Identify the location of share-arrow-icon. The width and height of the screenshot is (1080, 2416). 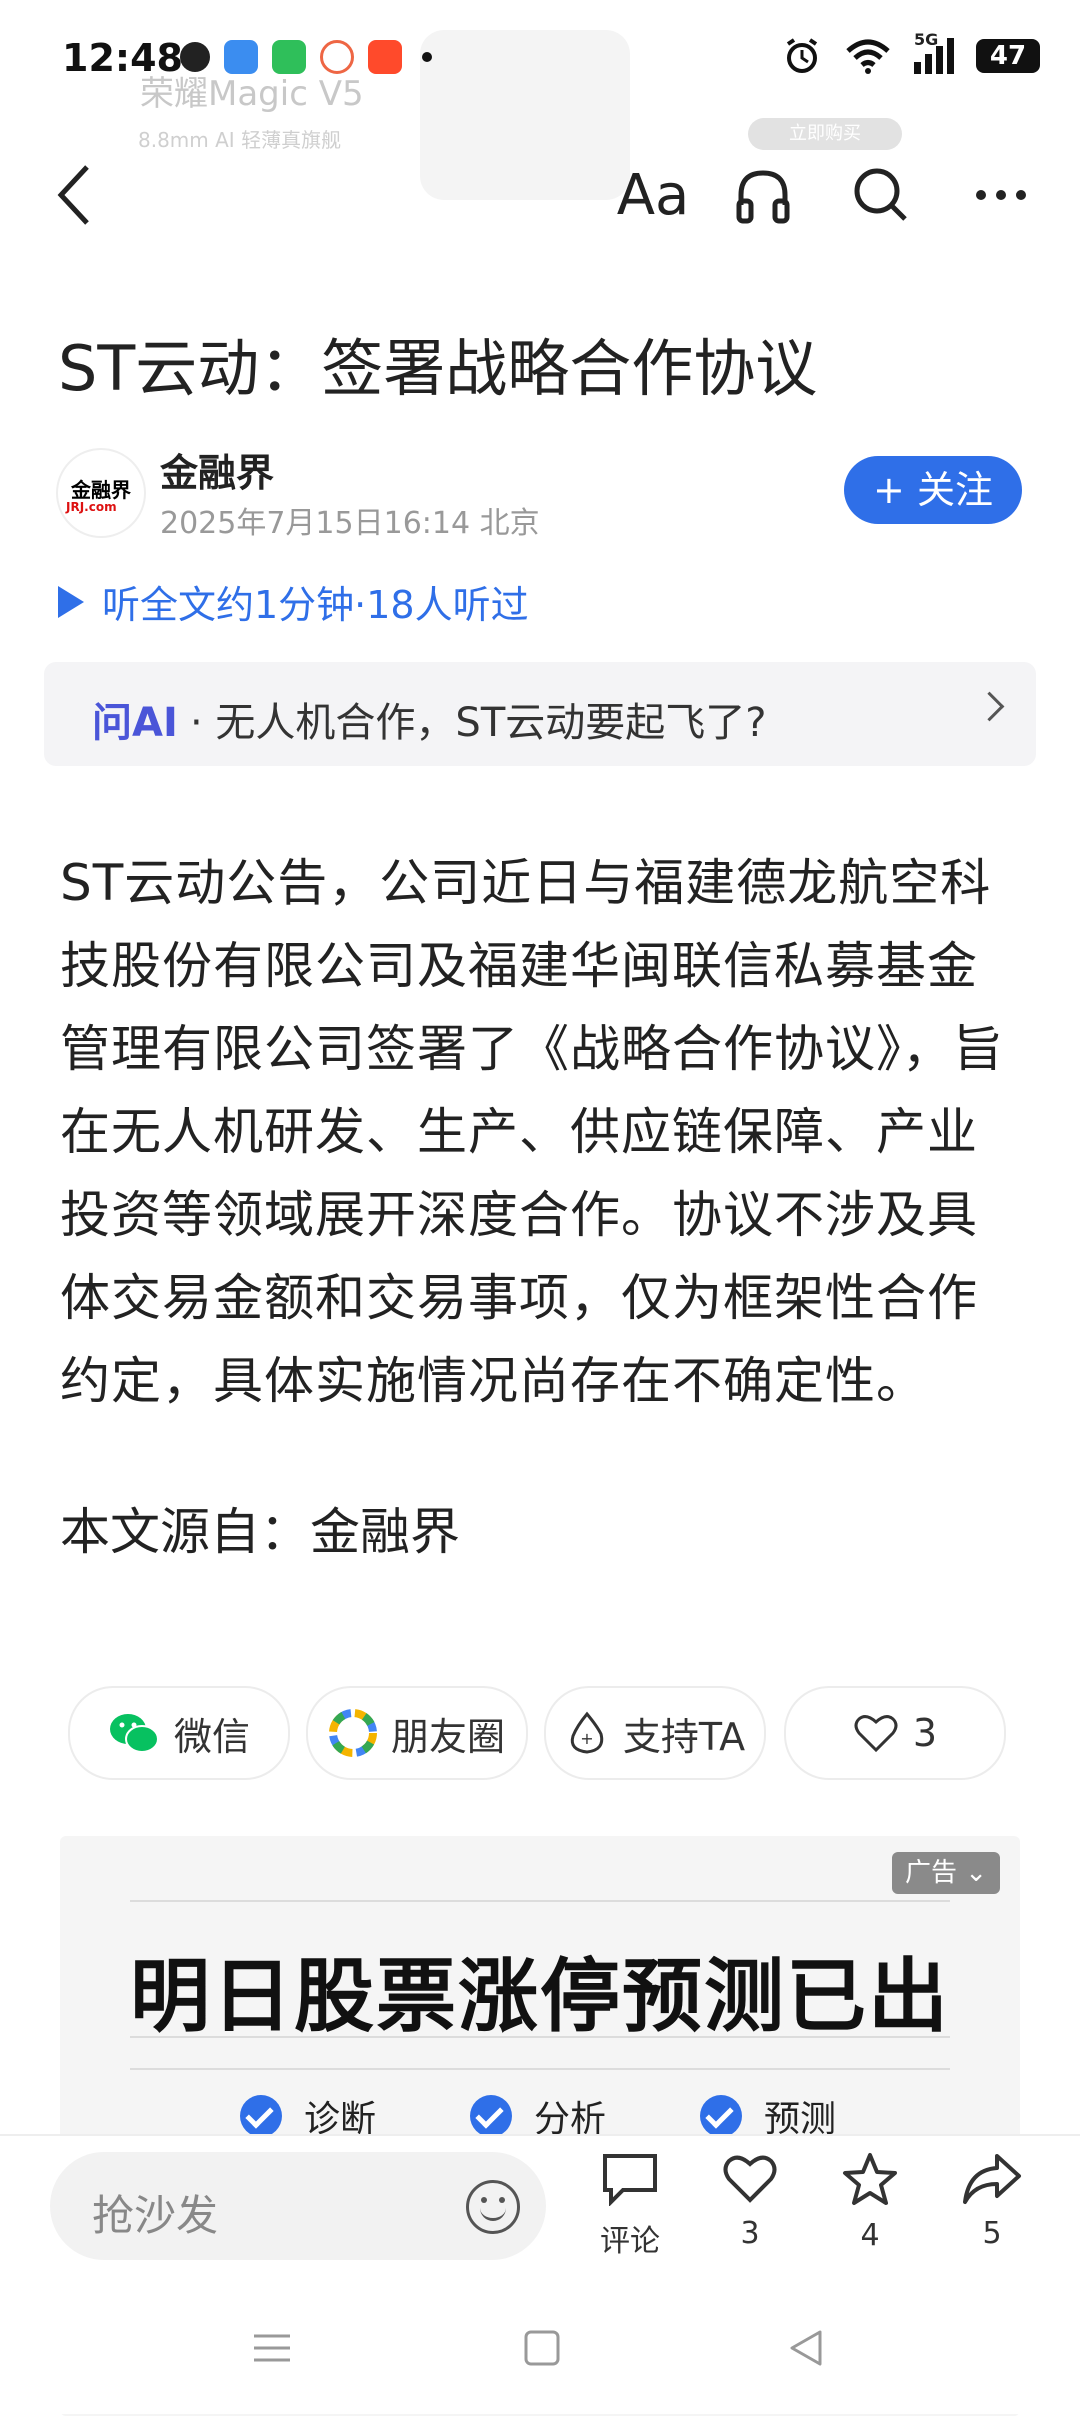
(992, 2179).